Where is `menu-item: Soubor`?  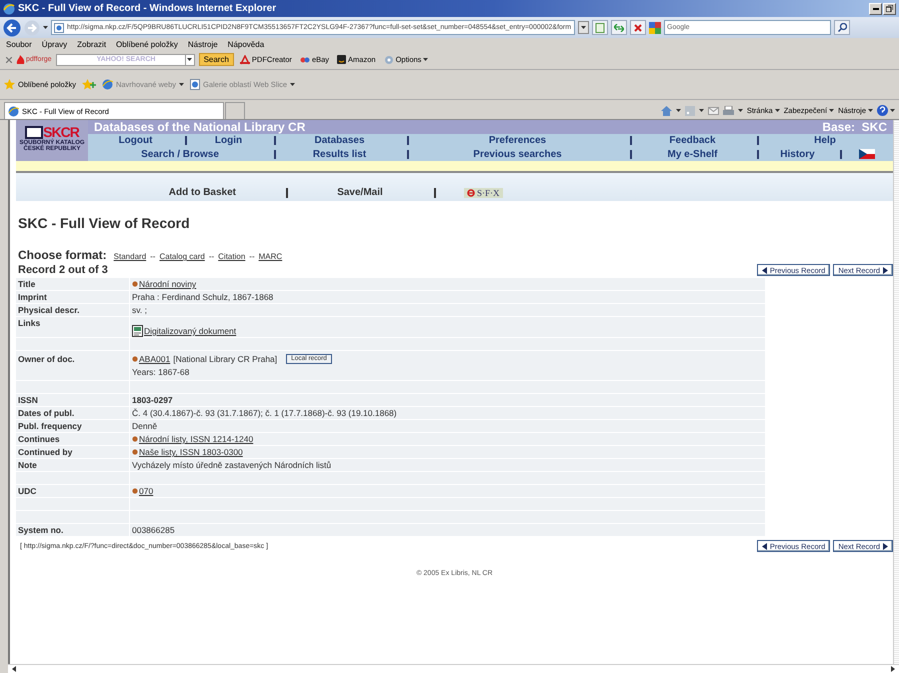 menu-item: Soubor is located at coordinates (19, 44).